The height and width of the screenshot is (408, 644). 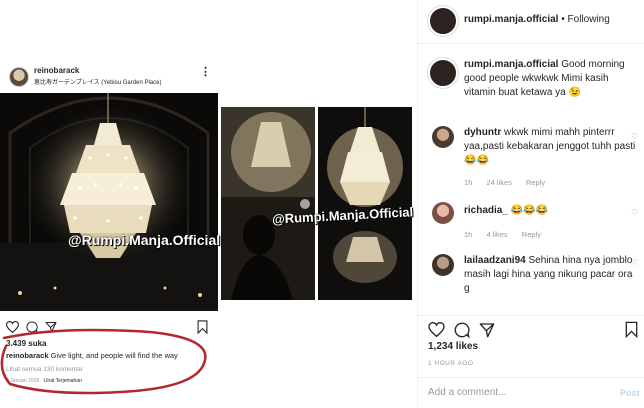 I want to click on comment-likes: 4 likes, so click(x=496, y=234).